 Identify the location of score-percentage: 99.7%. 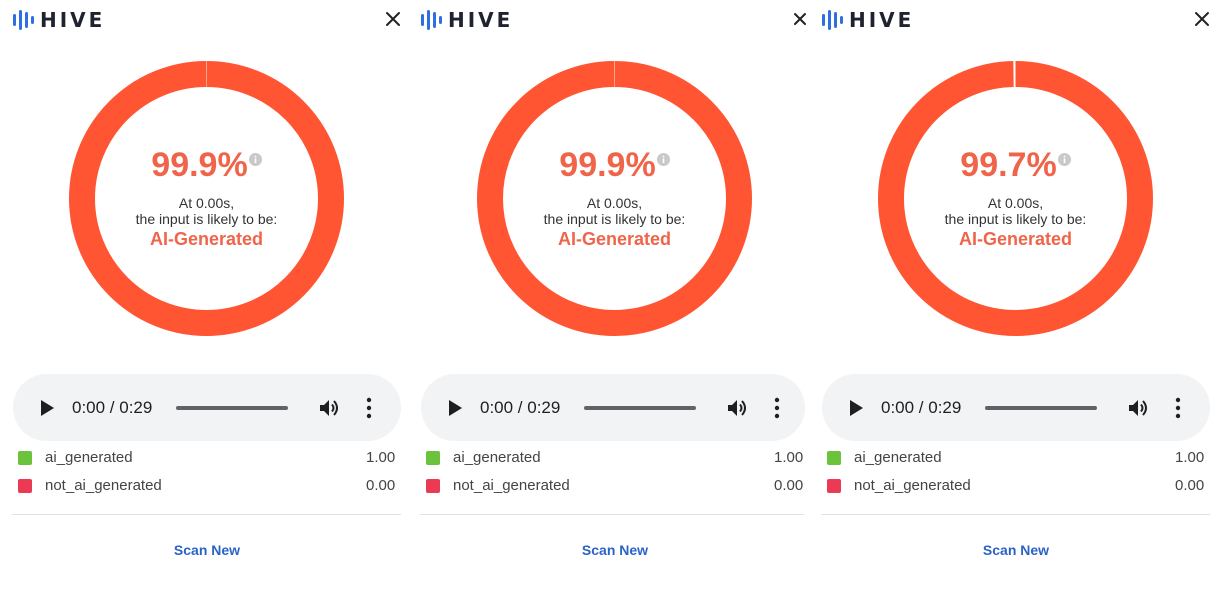
(1008, 165).